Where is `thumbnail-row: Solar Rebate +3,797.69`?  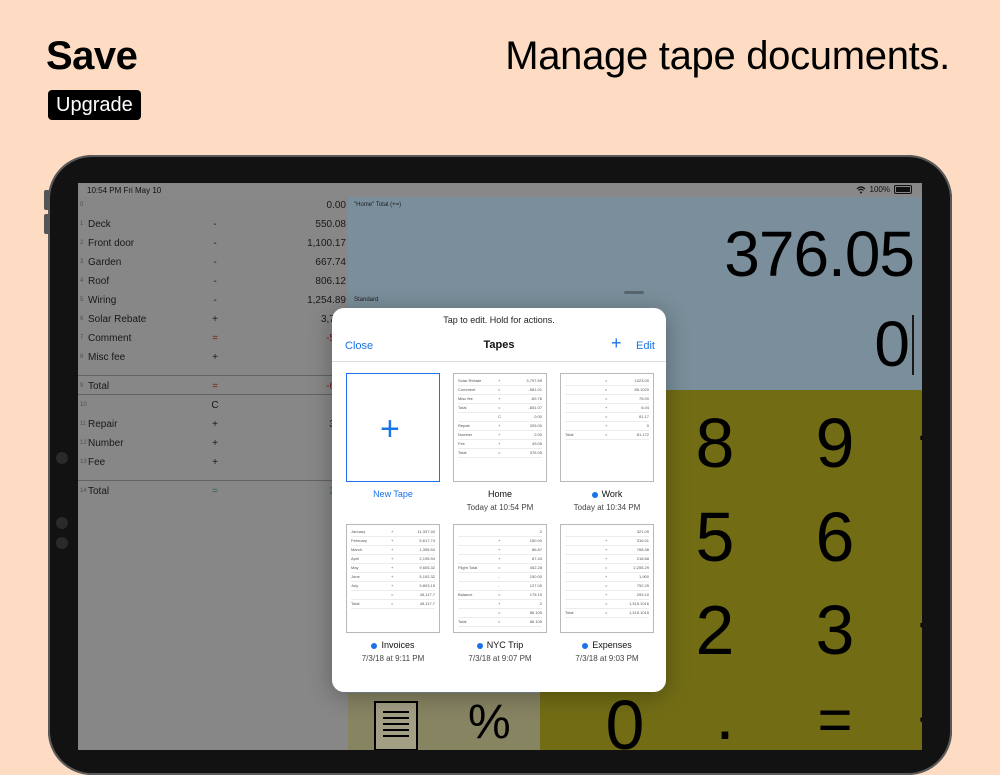 thumbnail-row: Solar Rebate +3,797.69 is located at coordinates (500, 381).